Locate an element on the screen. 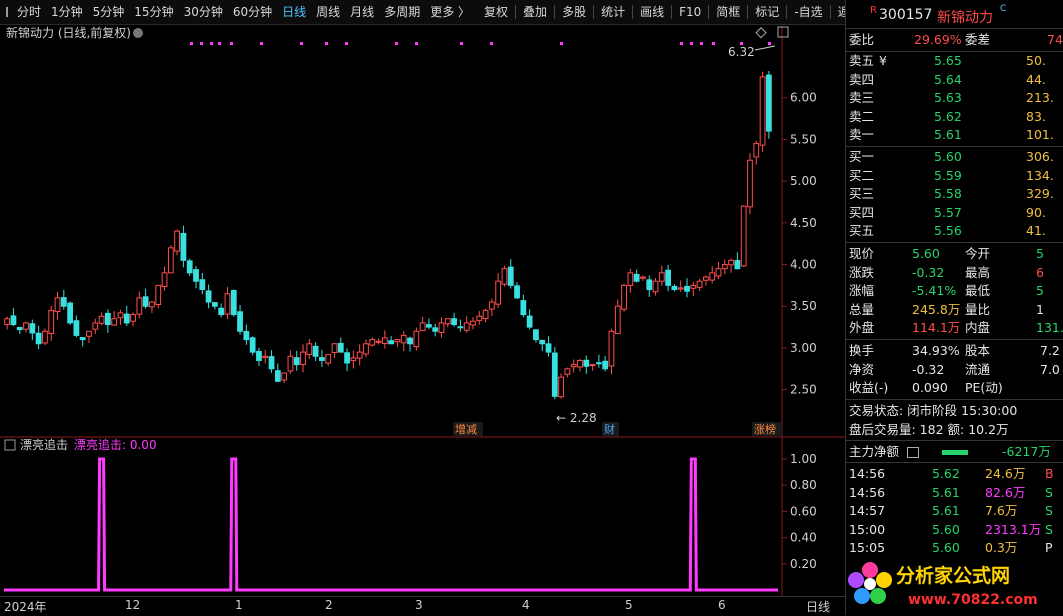  period-tab-0: 分时 is located at coordinates (29, 12).